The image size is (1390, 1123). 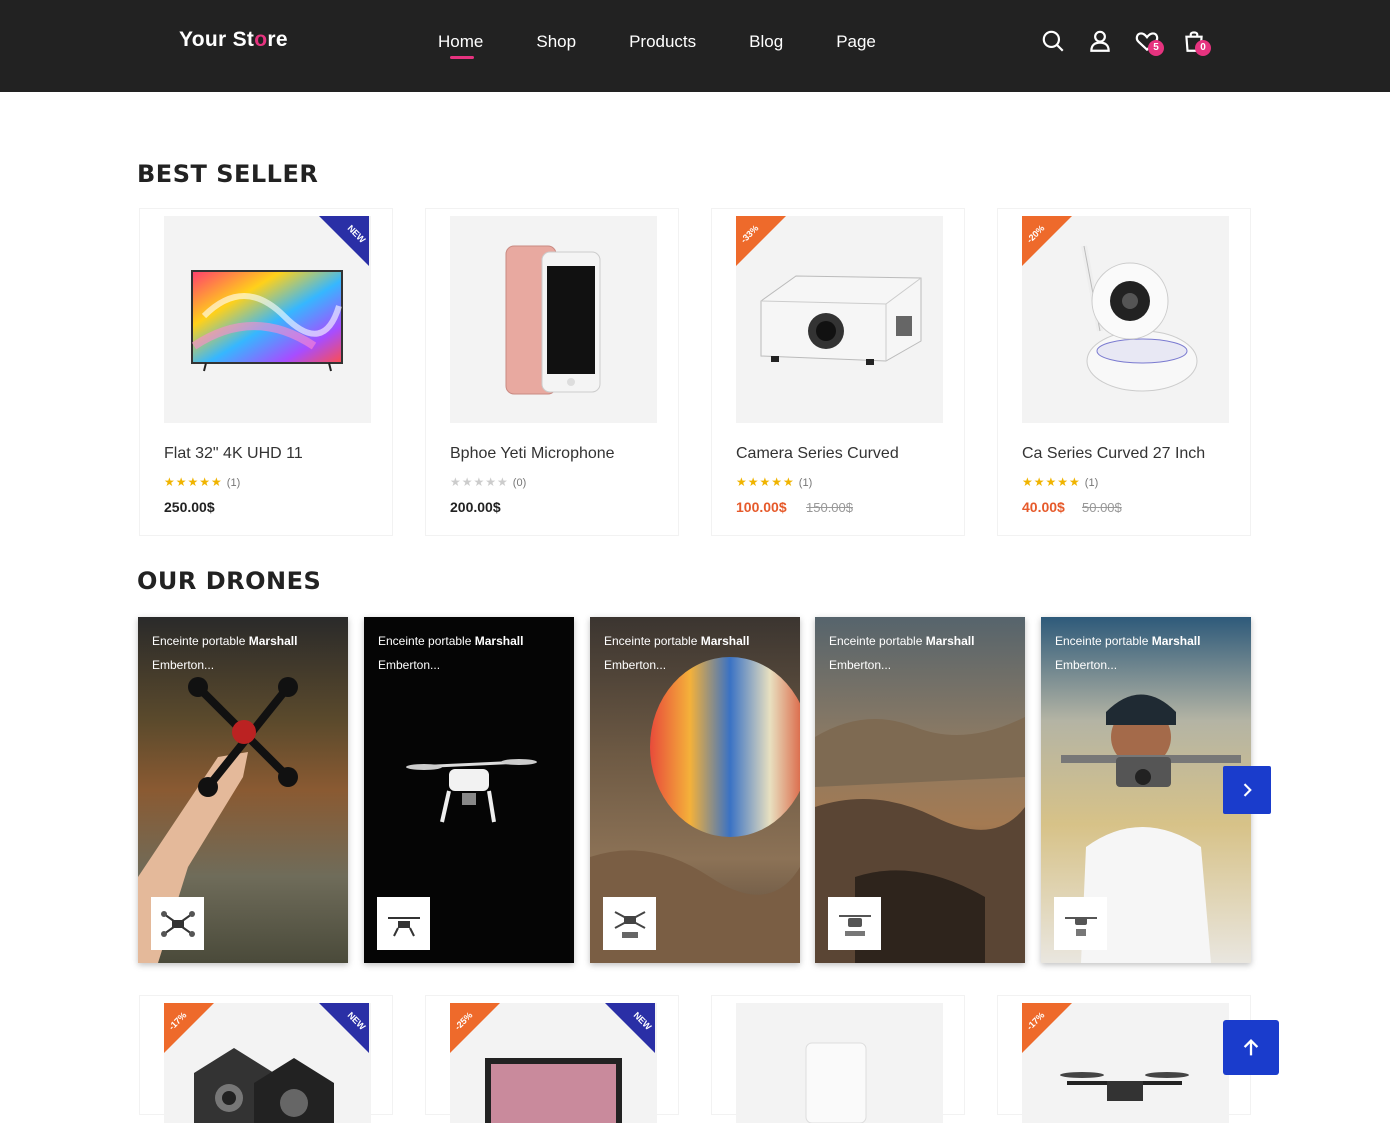 I want to click on header-actions: 5 0, so click(x=1134, y=43).